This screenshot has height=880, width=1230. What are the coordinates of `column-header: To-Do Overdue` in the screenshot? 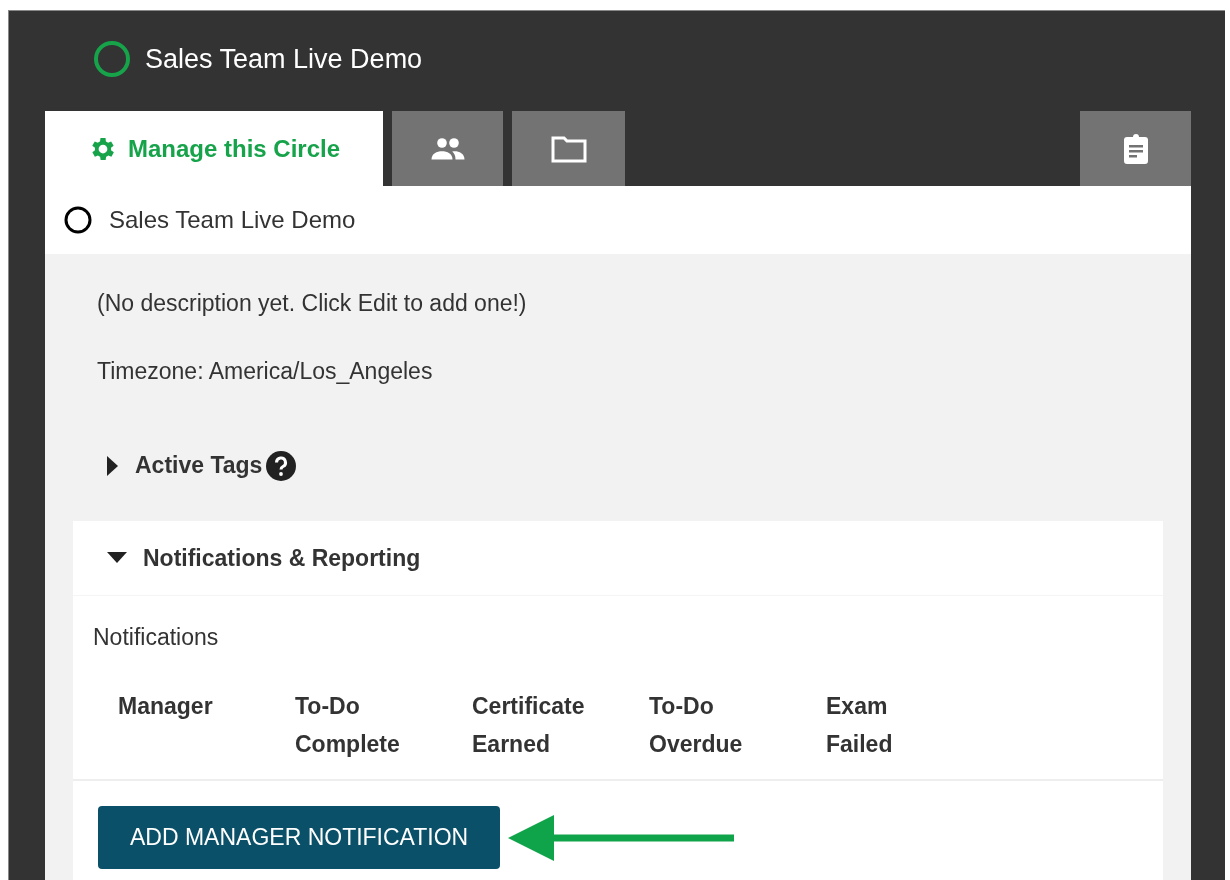 It's located at (696, 725).